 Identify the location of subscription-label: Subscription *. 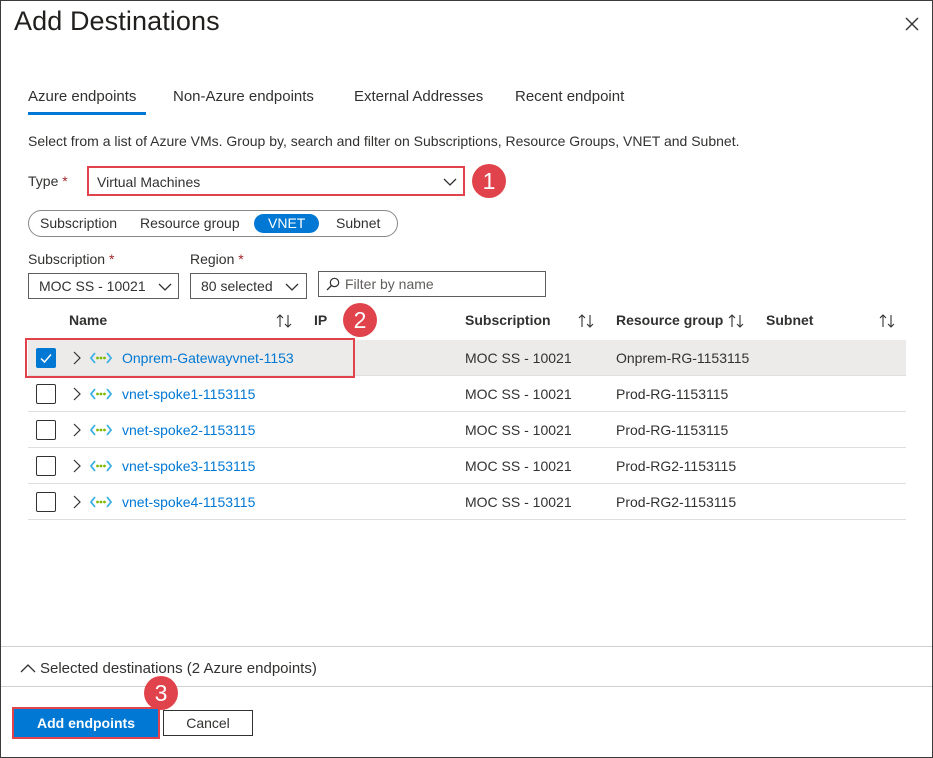
(71, 259).